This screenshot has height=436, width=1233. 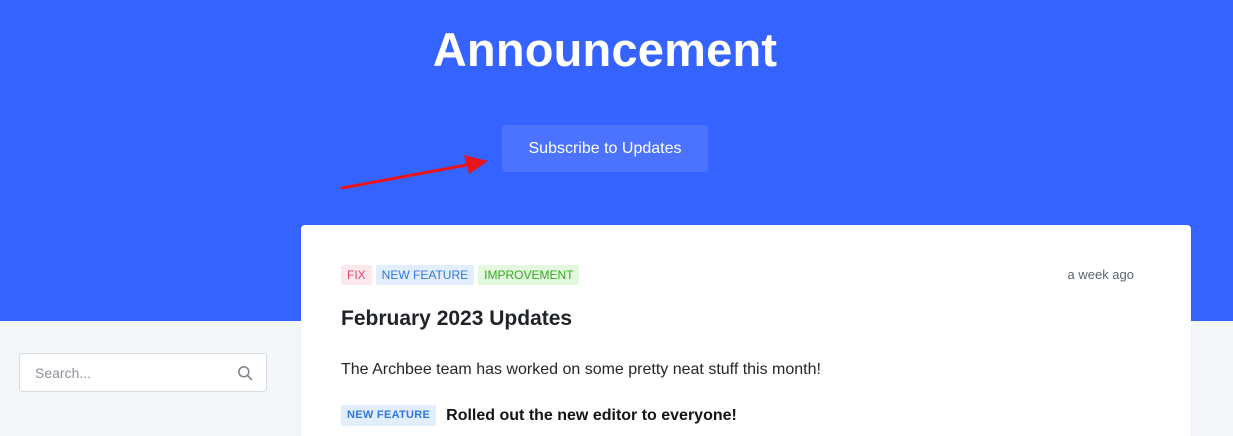 What do you see at coordinates (456, 319) in the screenshot?
I see `post-title: February 2023 Updates` at bounding box center [456, 319].